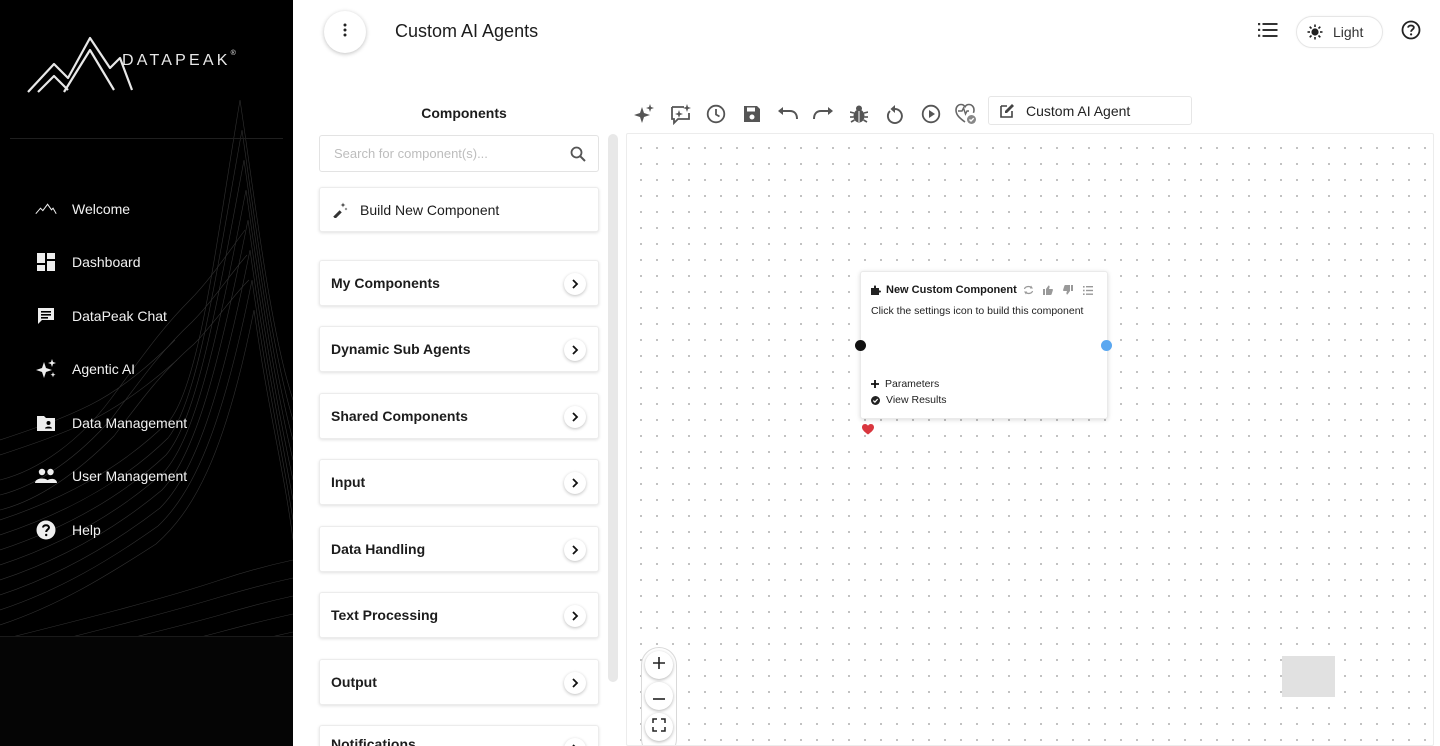  What do you see at coordinates (459, 549) in the screenshot?
I see `category-data-handling: Data Handling` at bounding box center [459, 549].